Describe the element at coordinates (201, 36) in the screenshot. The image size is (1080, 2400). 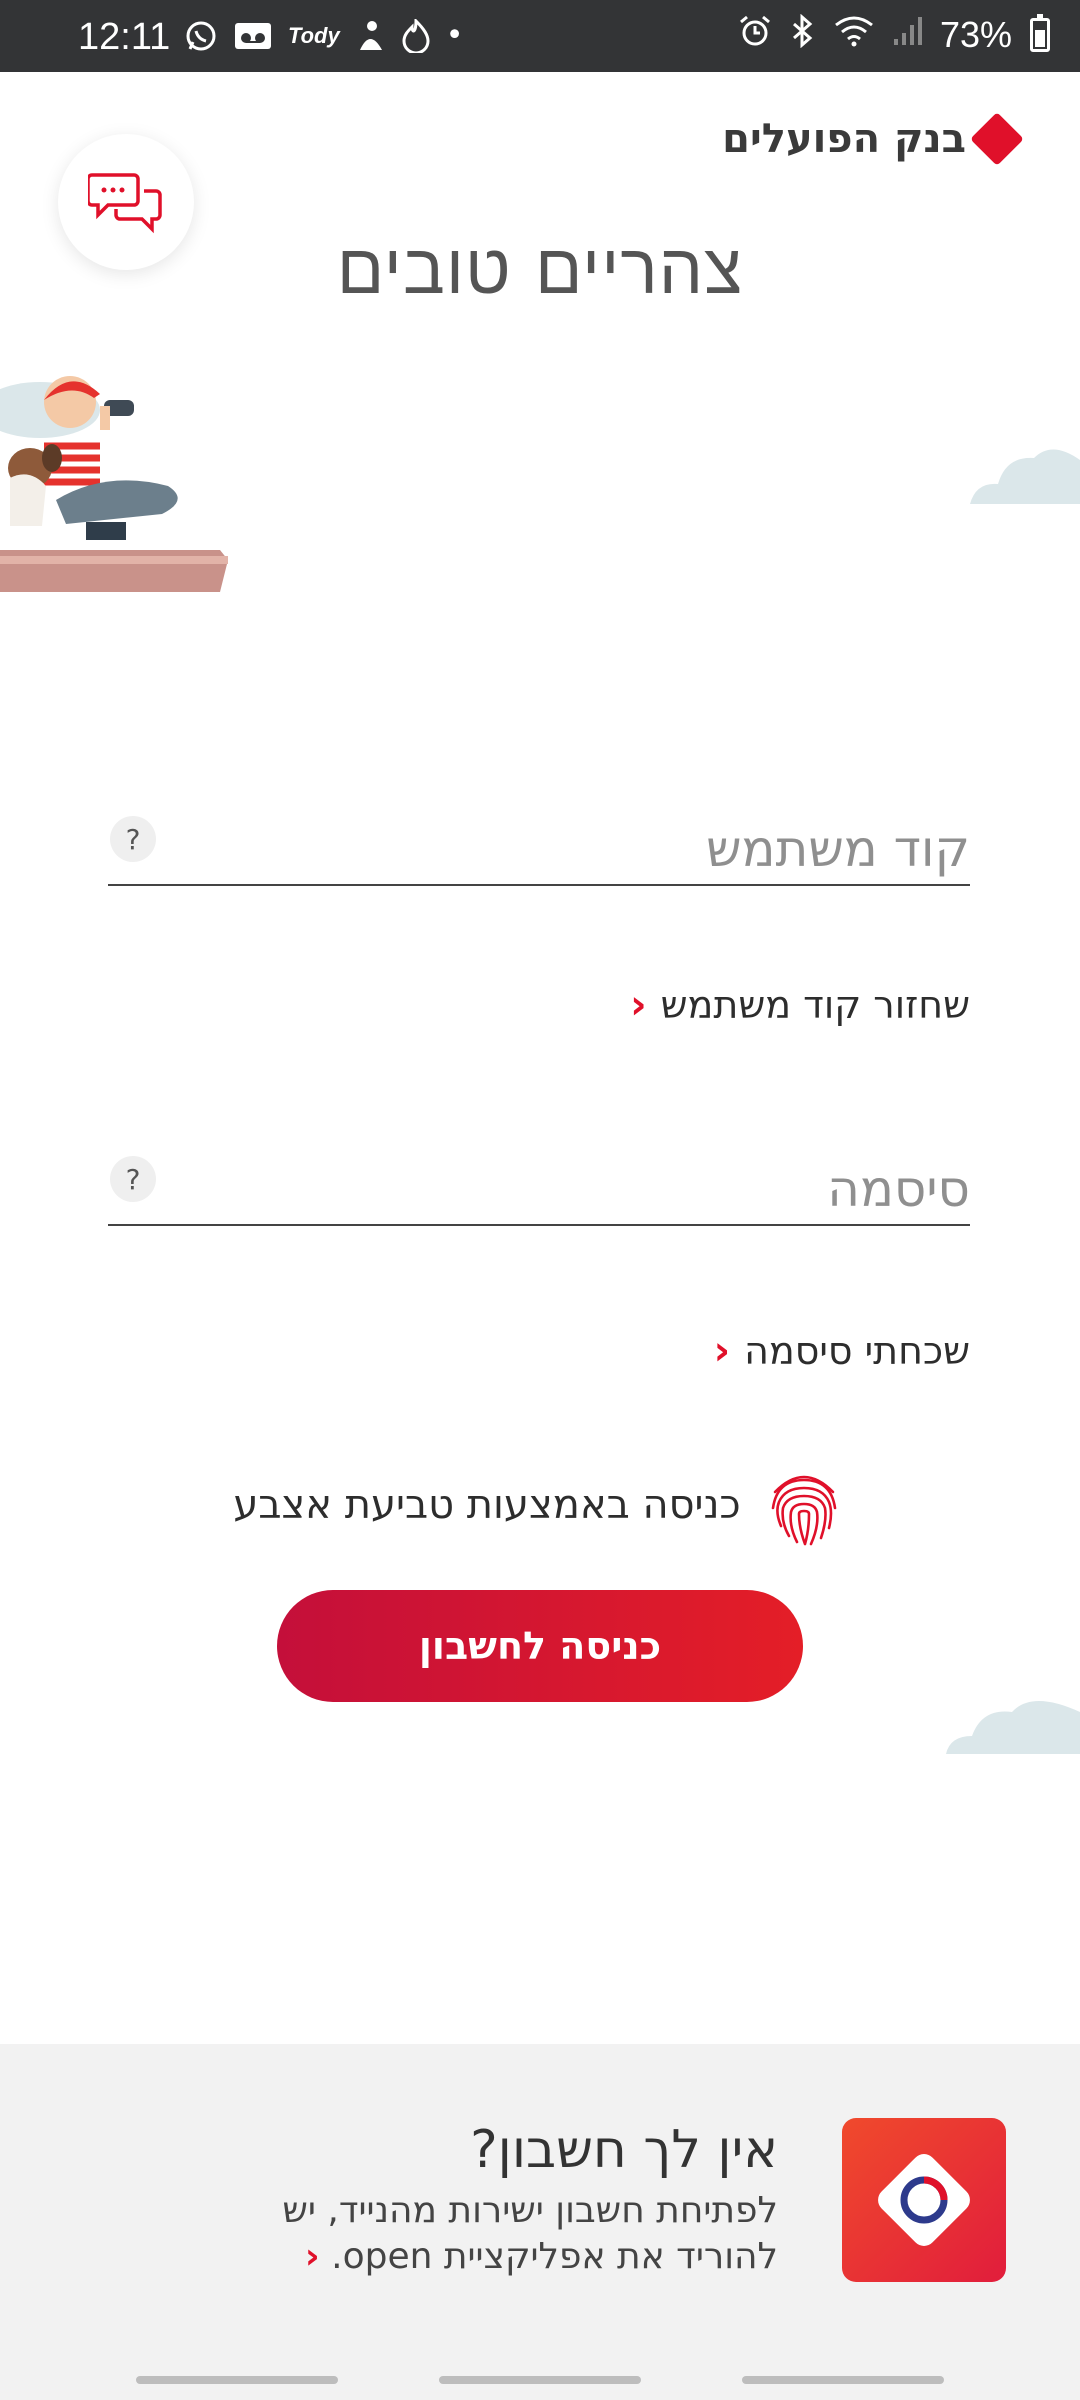
I see `whatsapp-icon` at that location.